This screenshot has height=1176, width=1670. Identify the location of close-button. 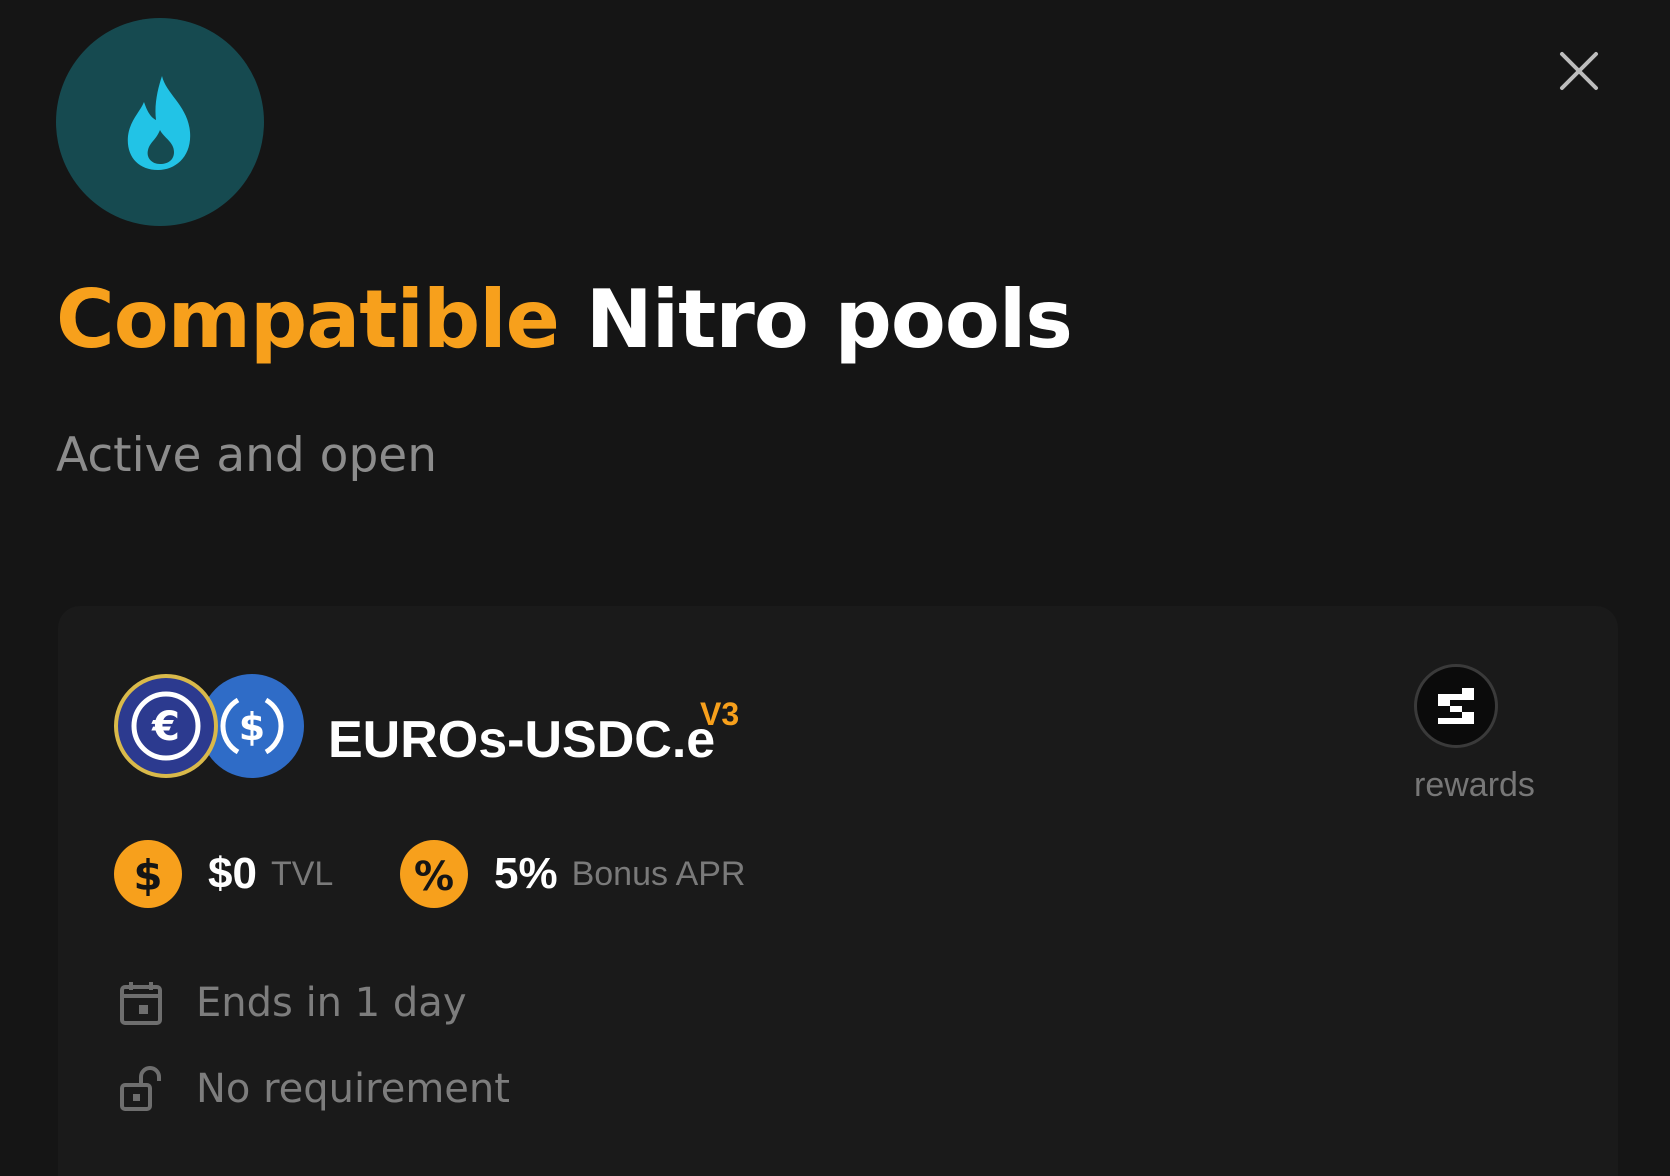
(1579, 71).